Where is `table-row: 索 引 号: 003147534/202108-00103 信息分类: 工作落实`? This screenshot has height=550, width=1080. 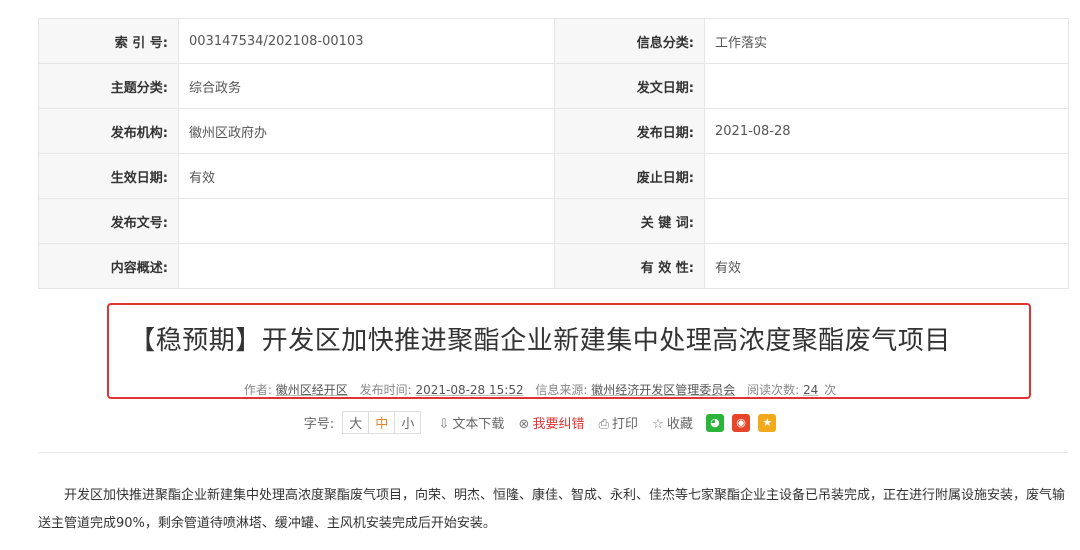
table-row: 索 引 号: 003147534/202108-00103 信息分类: 工作落实 is located at coordinates (553, 41).